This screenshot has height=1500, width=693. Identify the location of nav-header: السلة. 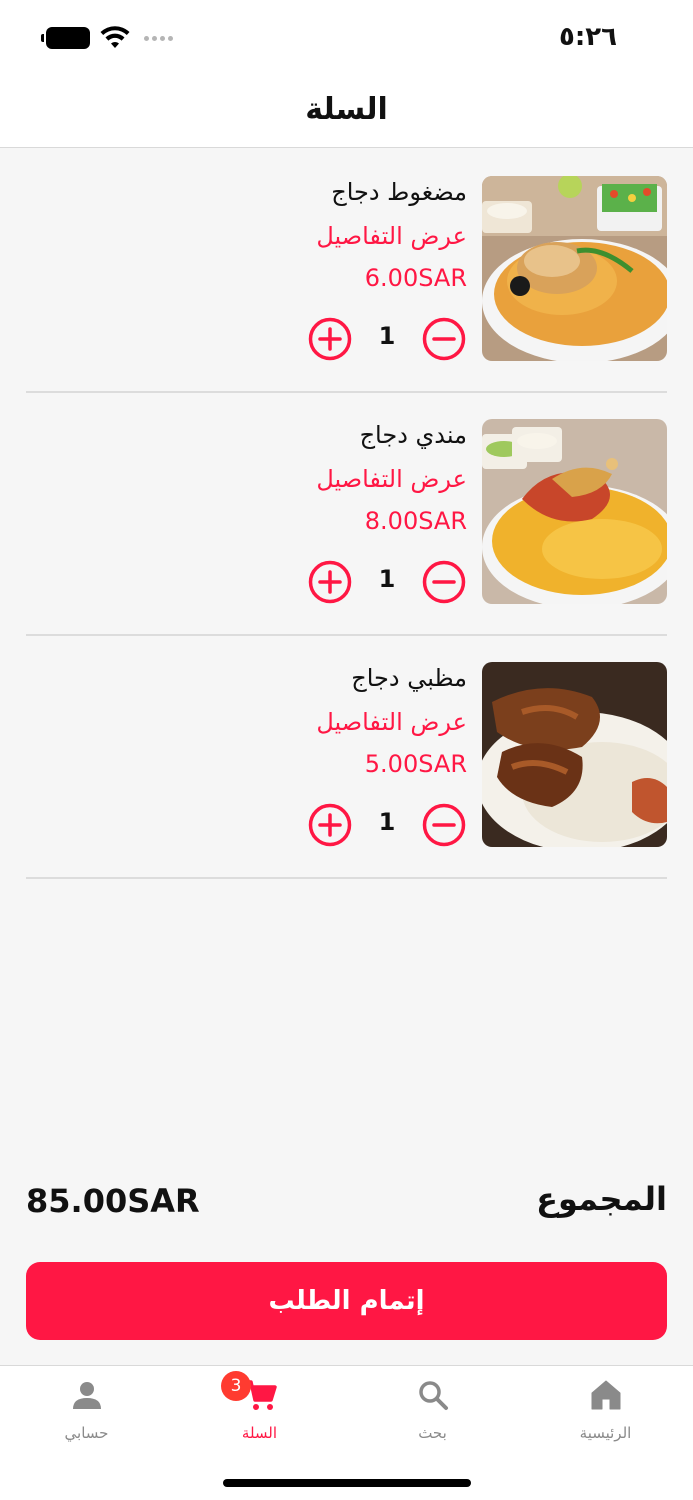
(346, 112).